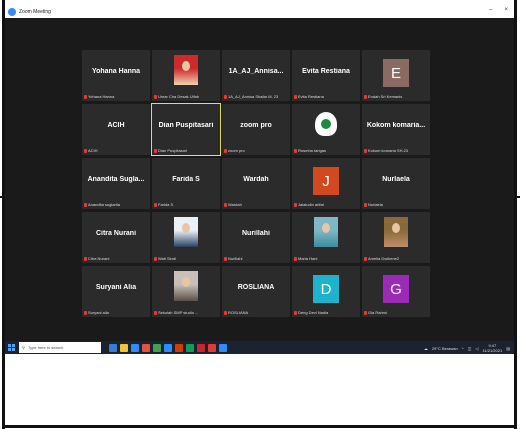 Image resolution: width=520 pixels, height=429 pixels. Describe the element at coordinates (99, 258) in the screenshot. I see `participant-name-label: Citra Nurani` at that location.